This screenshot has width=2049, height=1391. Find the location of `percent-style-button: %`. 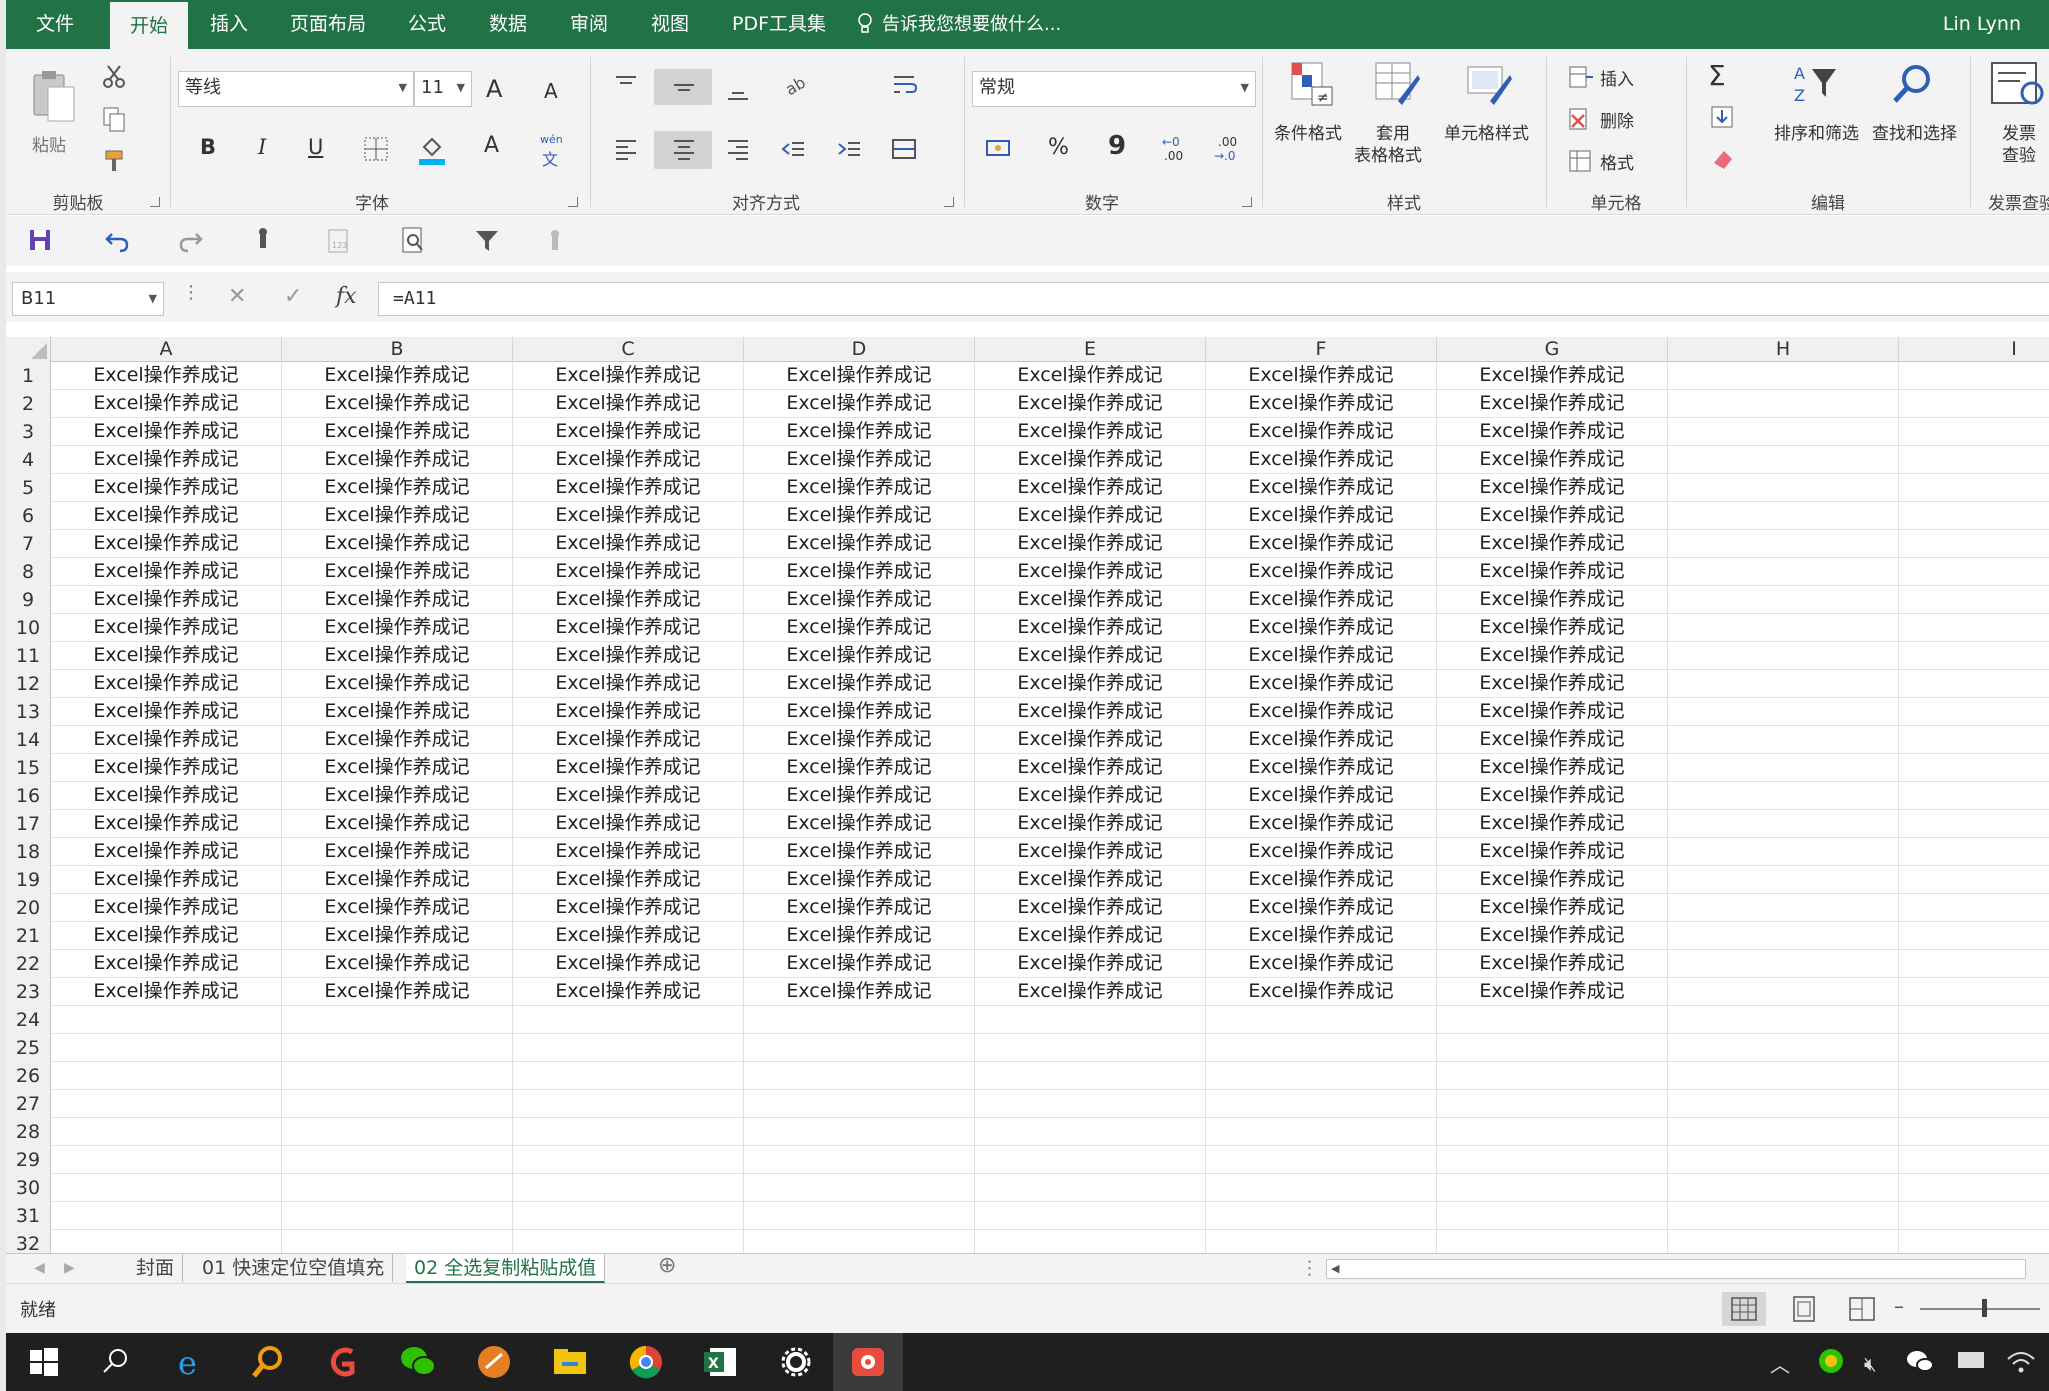

percent-style-button: % is located at coordinates (1058, 147).